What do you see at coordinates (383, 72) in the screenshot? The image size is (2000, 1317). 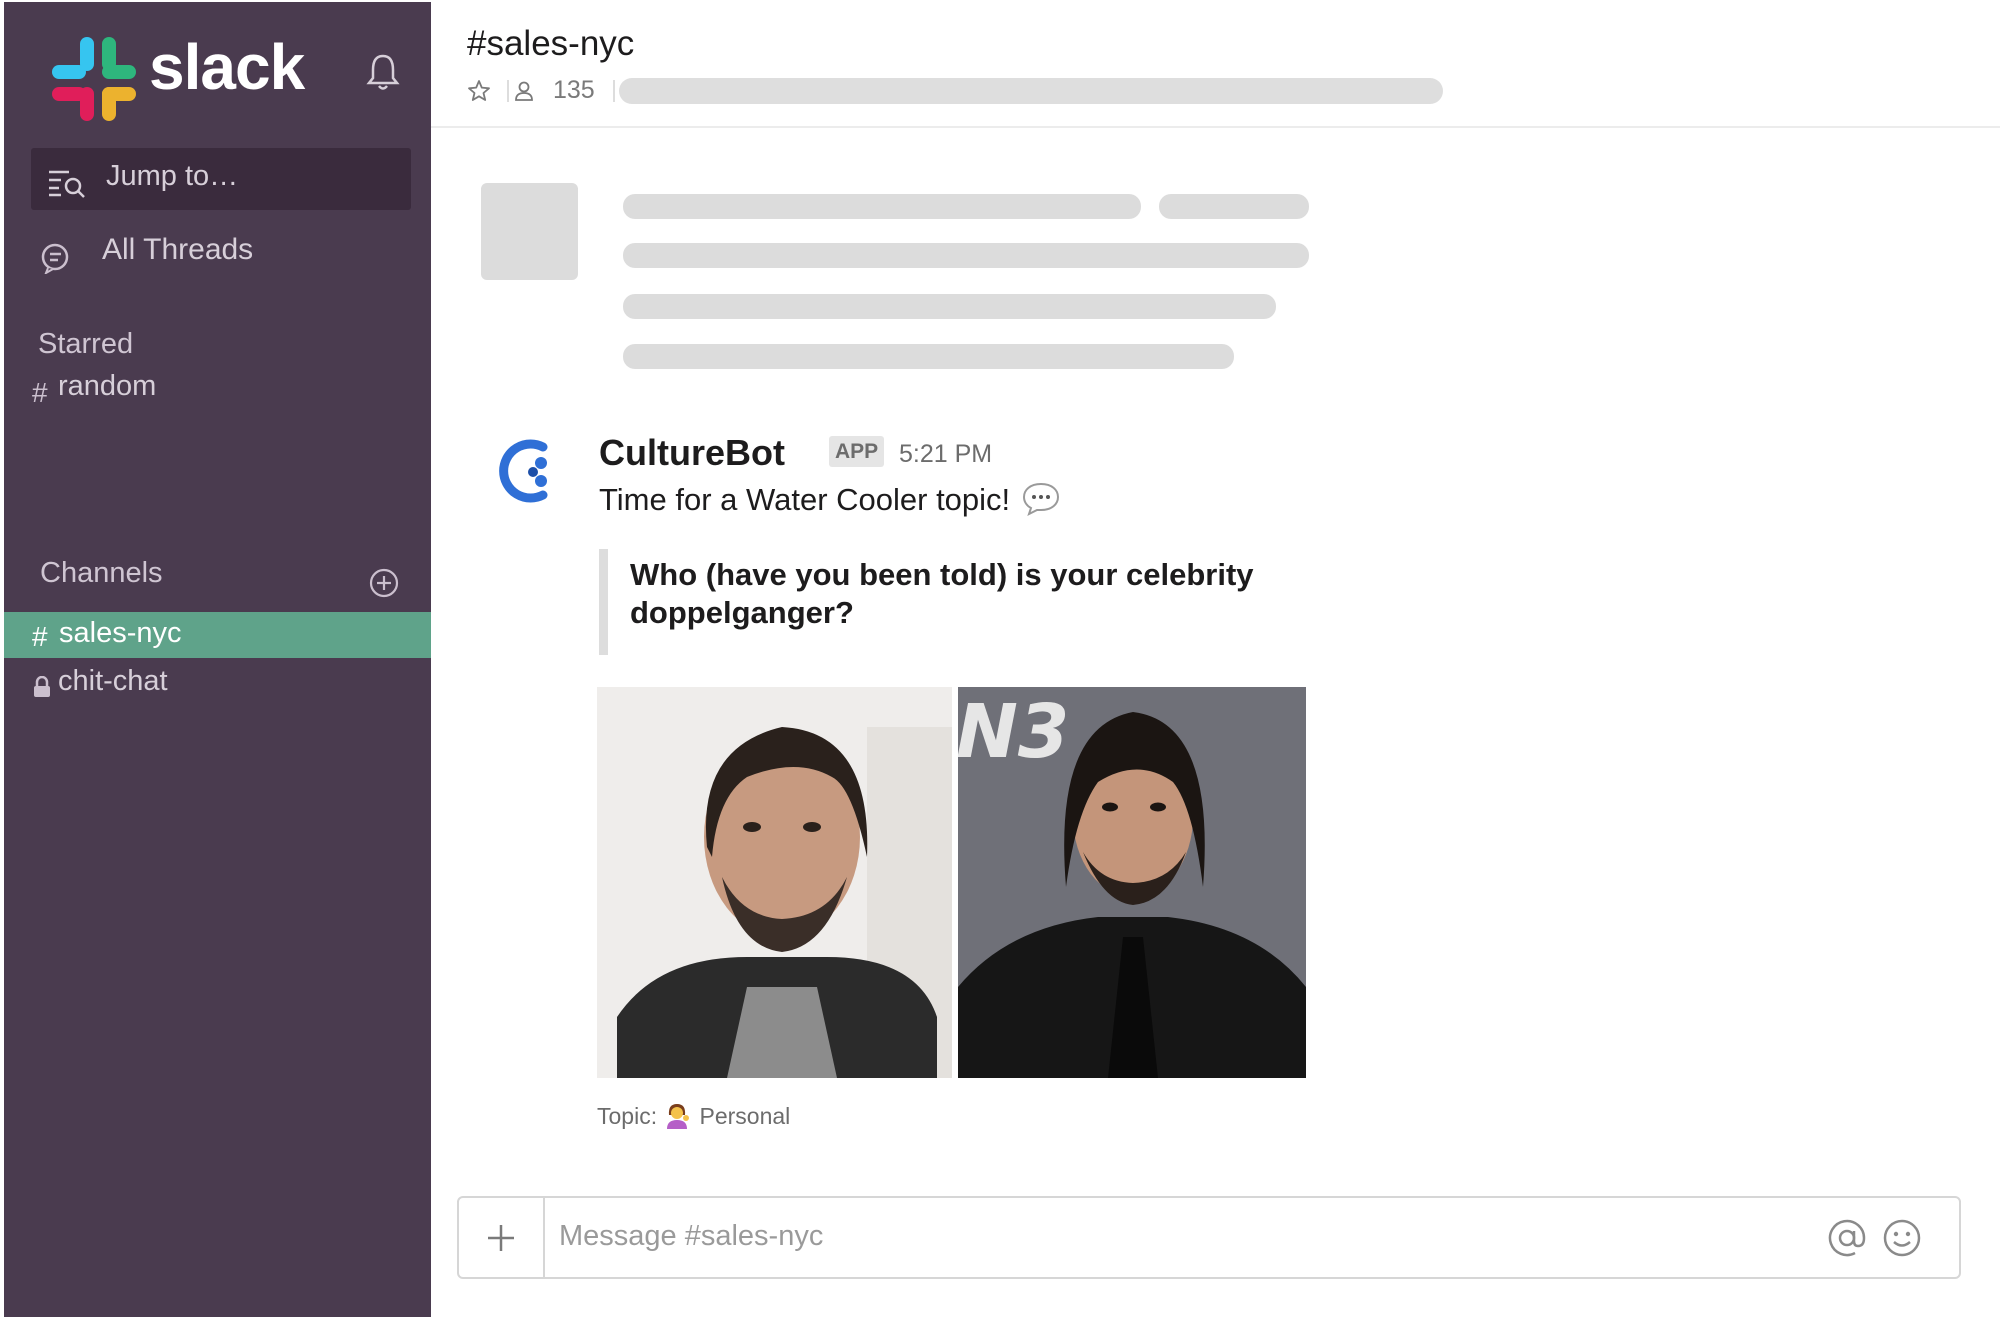 I see `bell-icon` at bounding box center [383, 72].